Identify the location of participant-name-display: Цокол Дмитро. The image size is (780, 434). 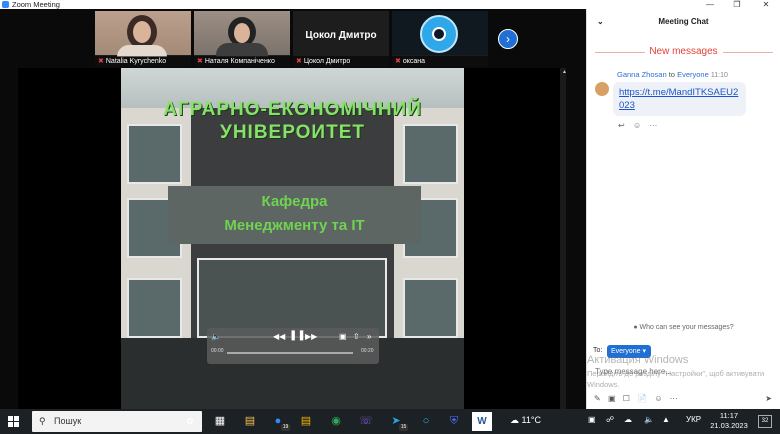
(341, 35).